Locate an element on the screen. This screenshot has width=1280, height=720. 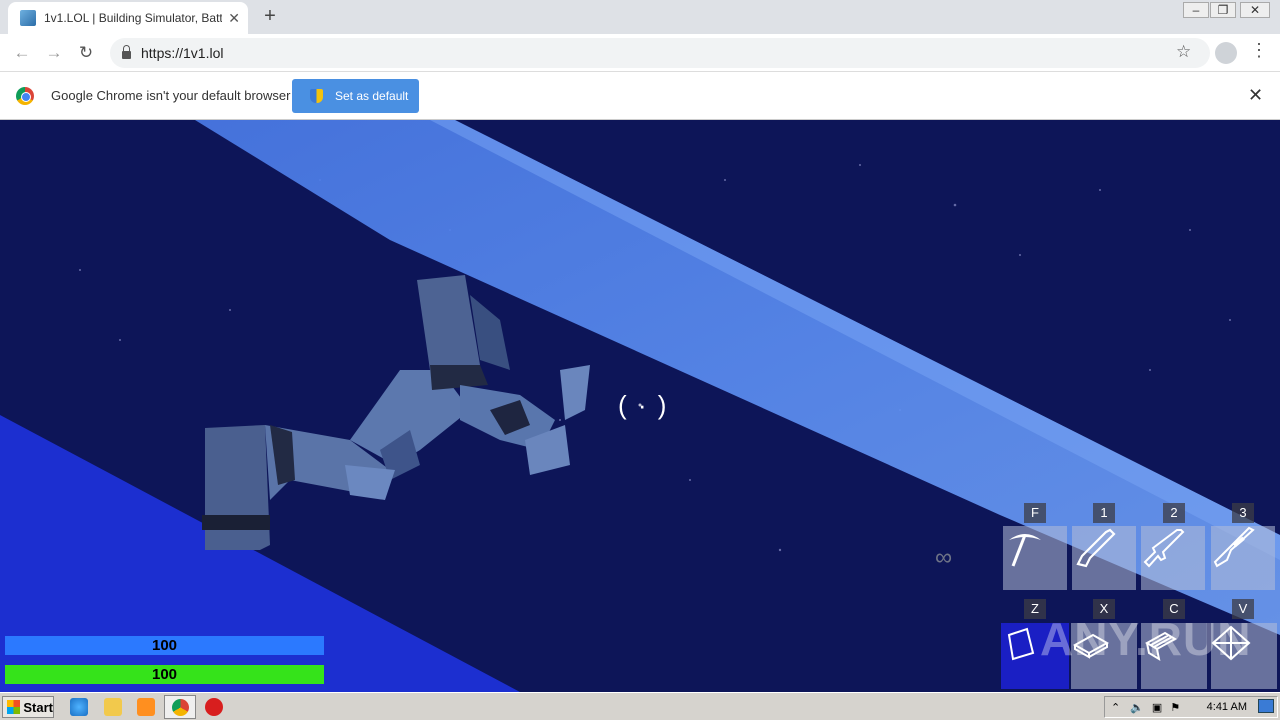
pickaxe-icon is located at coordinates (1025, 550).